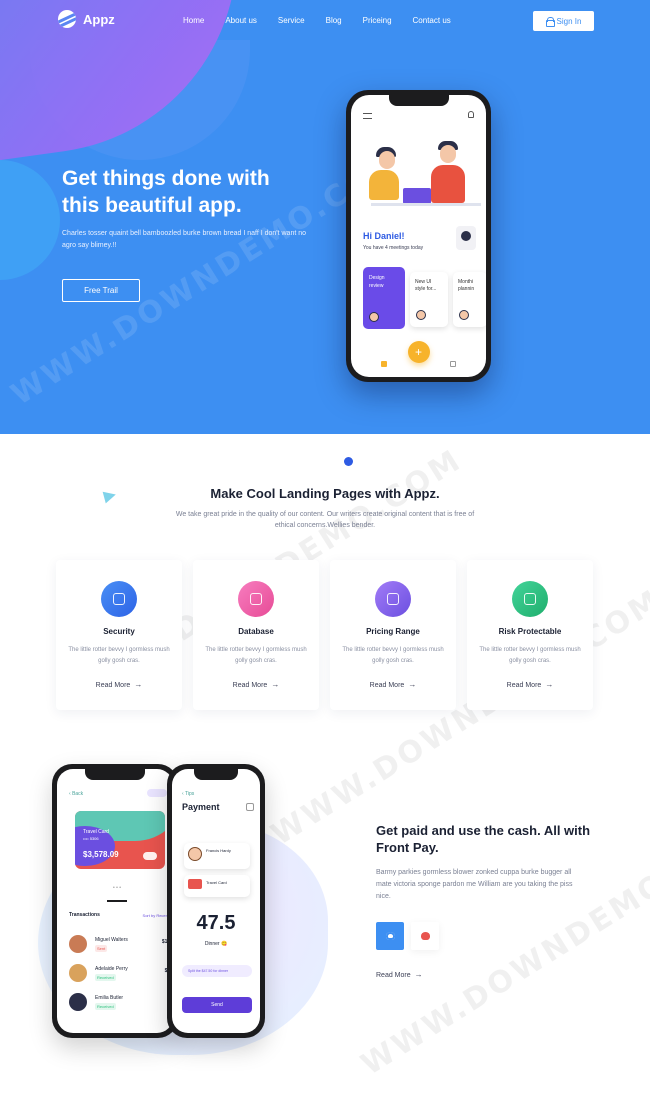 This screenshot has width=650, height=1093. I want to click on brand-name: Appz, so click(99, 19).